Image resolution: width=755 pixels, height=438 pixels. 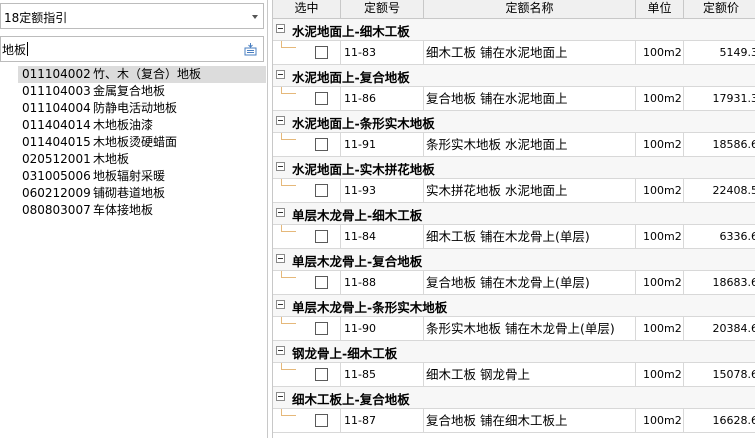 I want to click on result-name: 木地板烫硬蜡面, so click(x=135, y=142).